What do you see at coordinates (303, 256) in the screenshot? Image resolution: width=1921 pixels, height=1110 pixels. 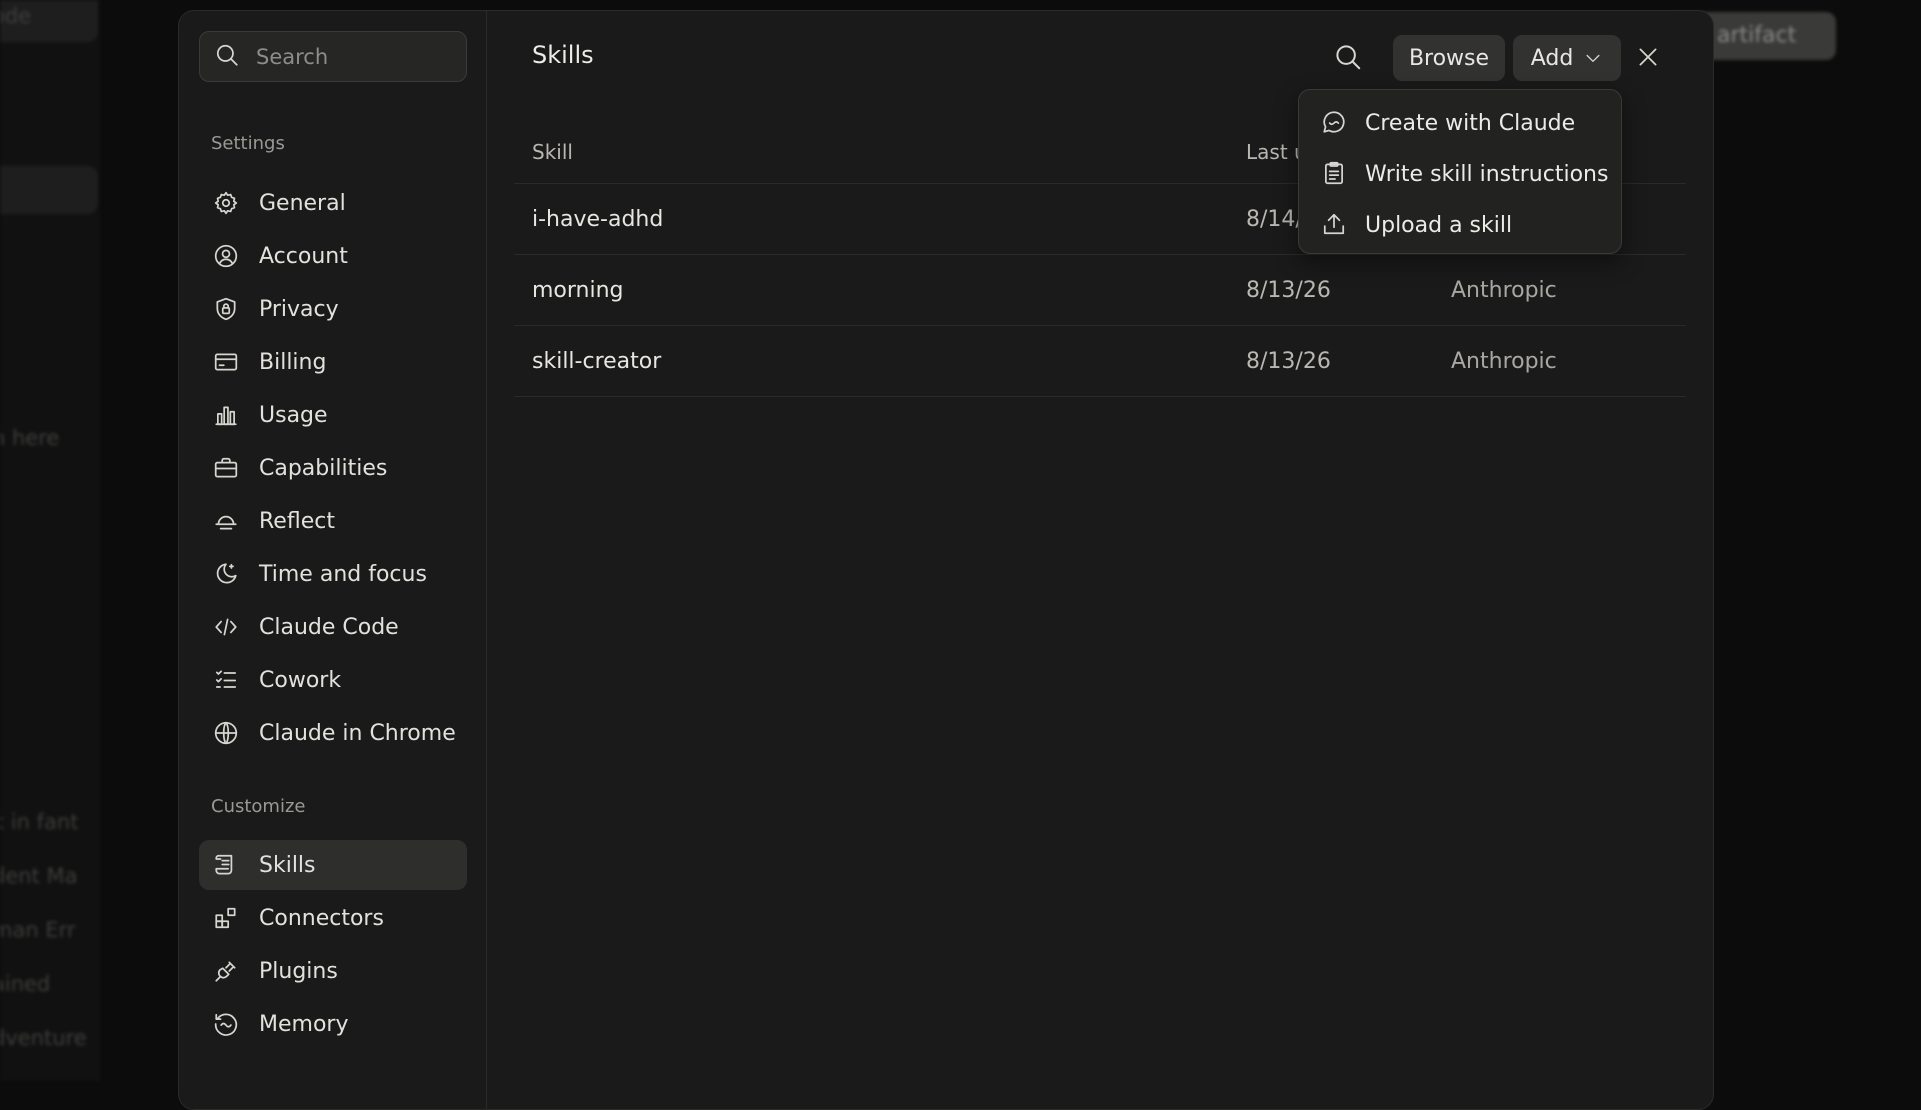 I see `sidebar-item-label: Account` at bounding box center [303, 256].